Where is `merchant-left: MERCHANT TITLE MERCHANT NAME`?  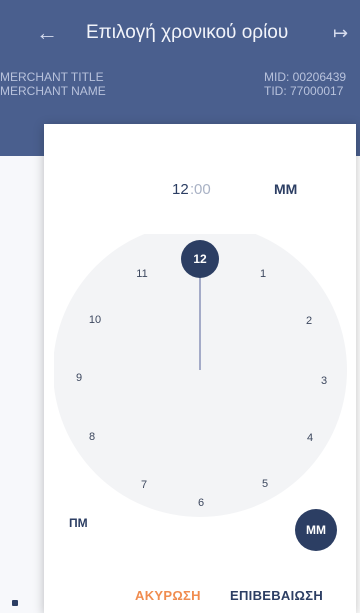
merchant-left: MERCHANT TITLE MERCHANT NAME is located at coordinates (53, 84).